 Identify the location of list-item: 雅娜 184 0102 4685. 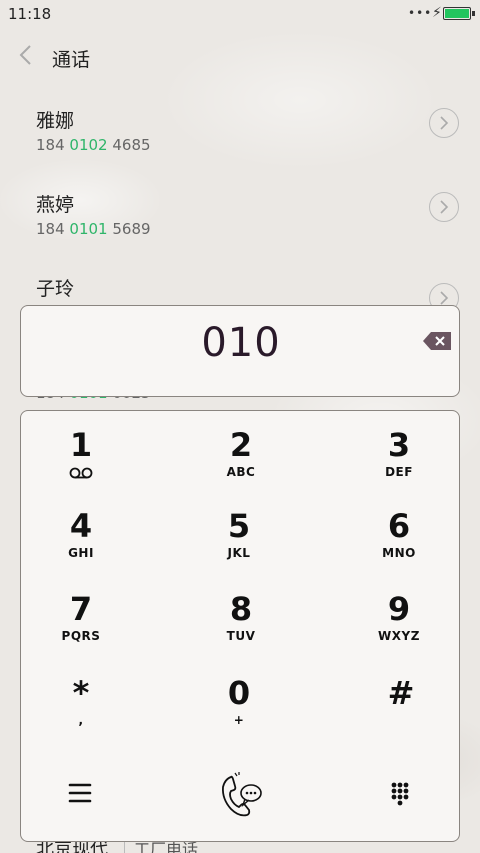
(240, 148).